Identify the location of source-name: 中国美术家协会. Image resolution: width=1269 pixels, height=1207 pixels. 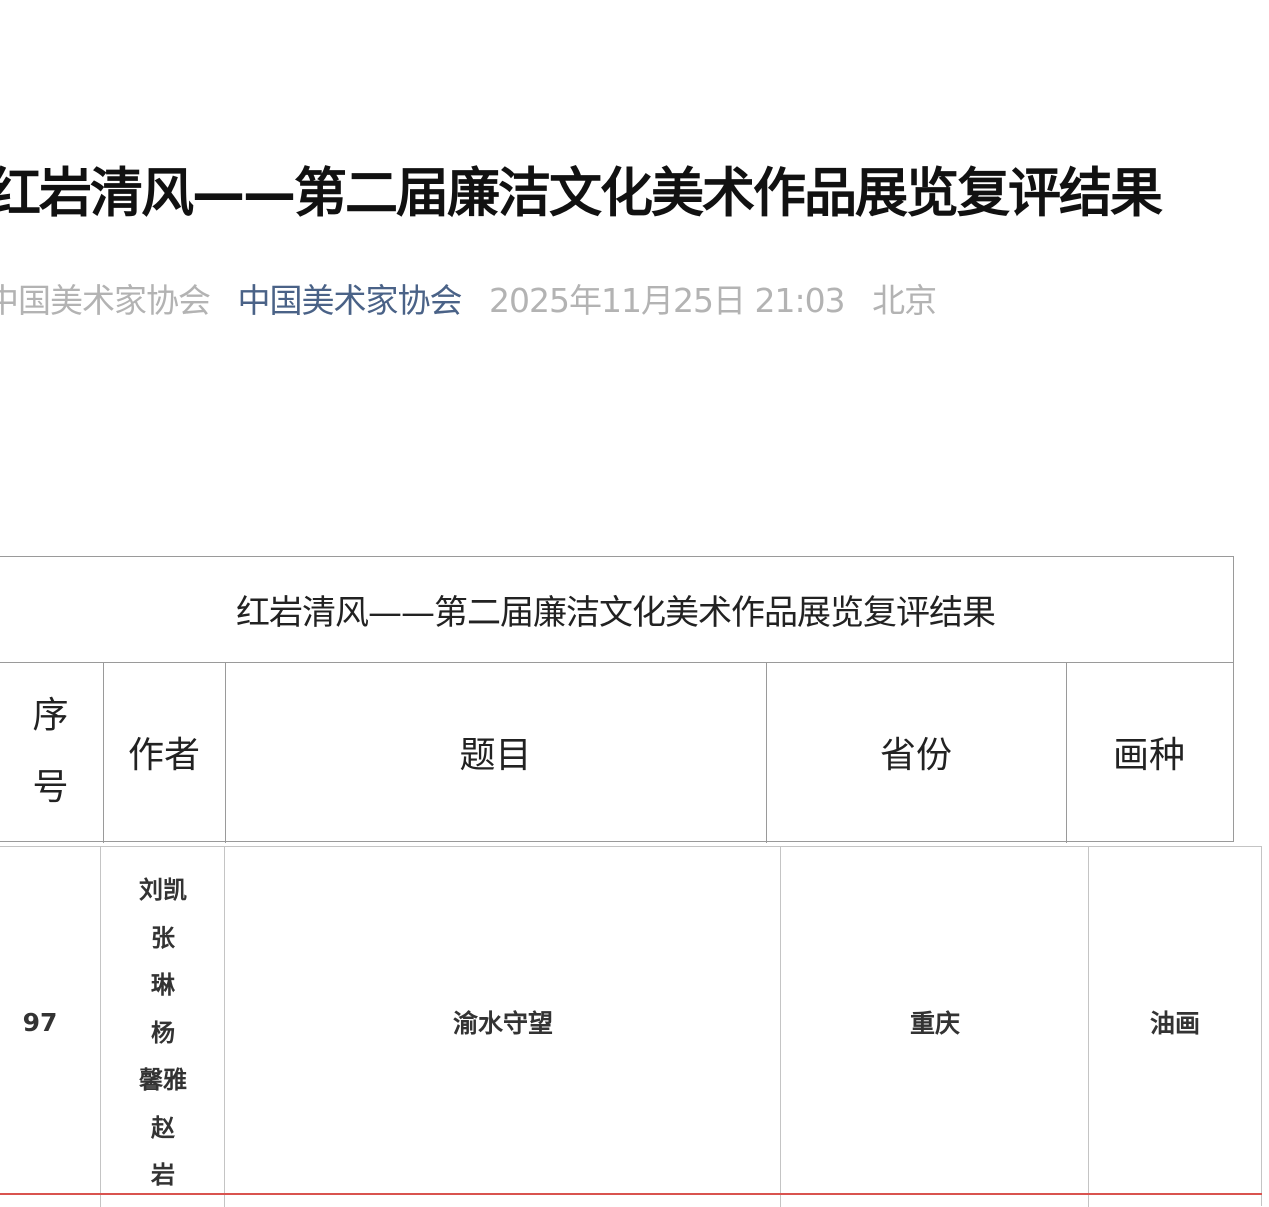
(105, 300).